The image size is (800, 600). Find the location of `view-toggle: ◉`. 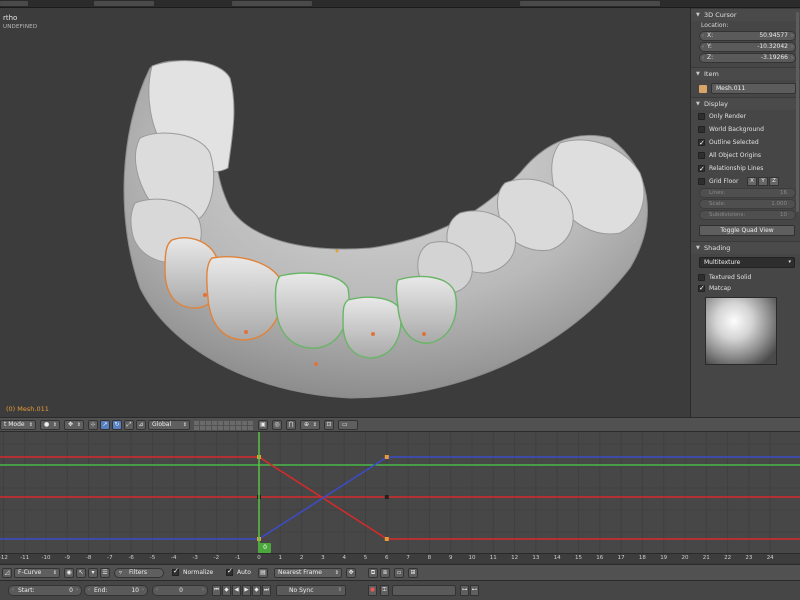

view-toggle: ◉ is located at coordinates (69, 573).